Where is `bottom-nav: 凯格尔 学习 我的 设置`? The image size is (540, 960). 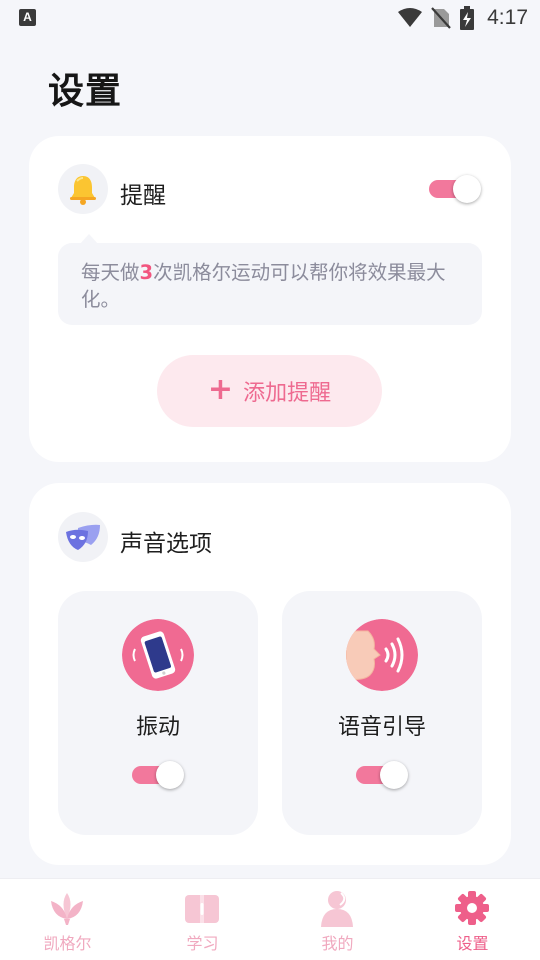
bottom-nav: 凯格尔 学习 我的 设置 is located at coordinates (270, 919).